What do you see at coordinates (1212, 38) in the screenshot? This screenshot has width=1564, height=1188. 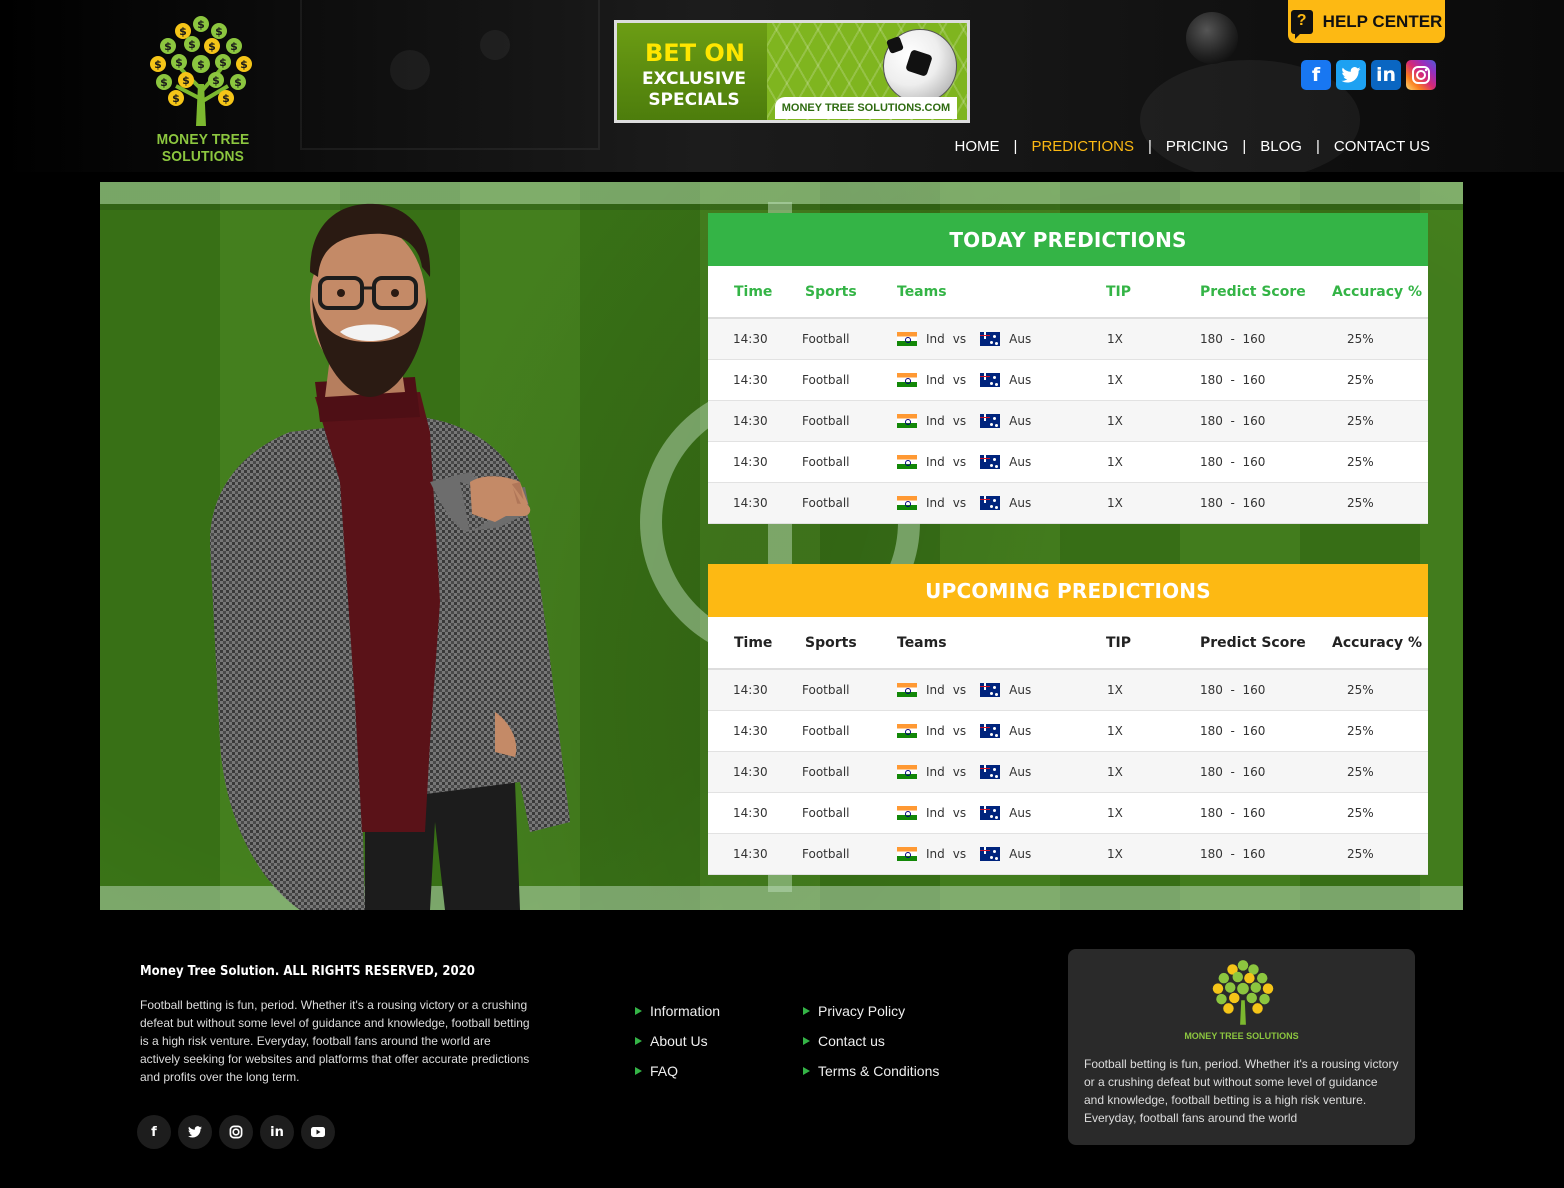 I see `football-decoration` at bounding box center [1212, 38].